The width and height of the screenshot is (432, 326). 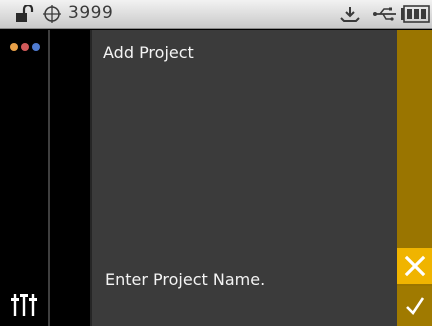 I want to click on confirm-button, so click(x=414, y=306).